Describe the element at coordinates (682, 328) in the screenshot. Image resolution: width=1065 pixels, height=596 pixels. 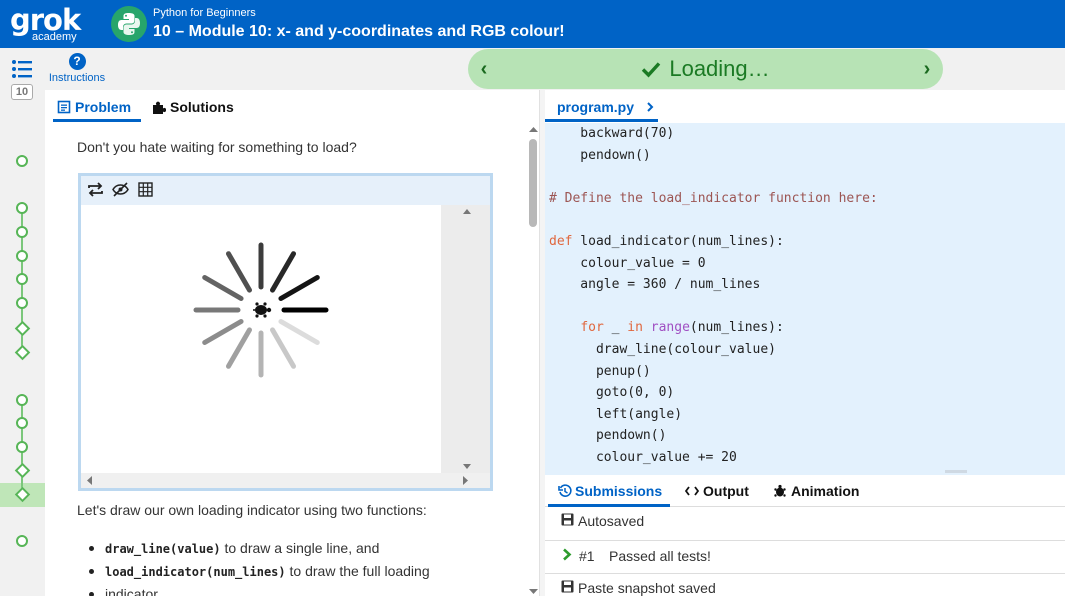
I see `code-line: for _ in range(num_lines):` at that location.